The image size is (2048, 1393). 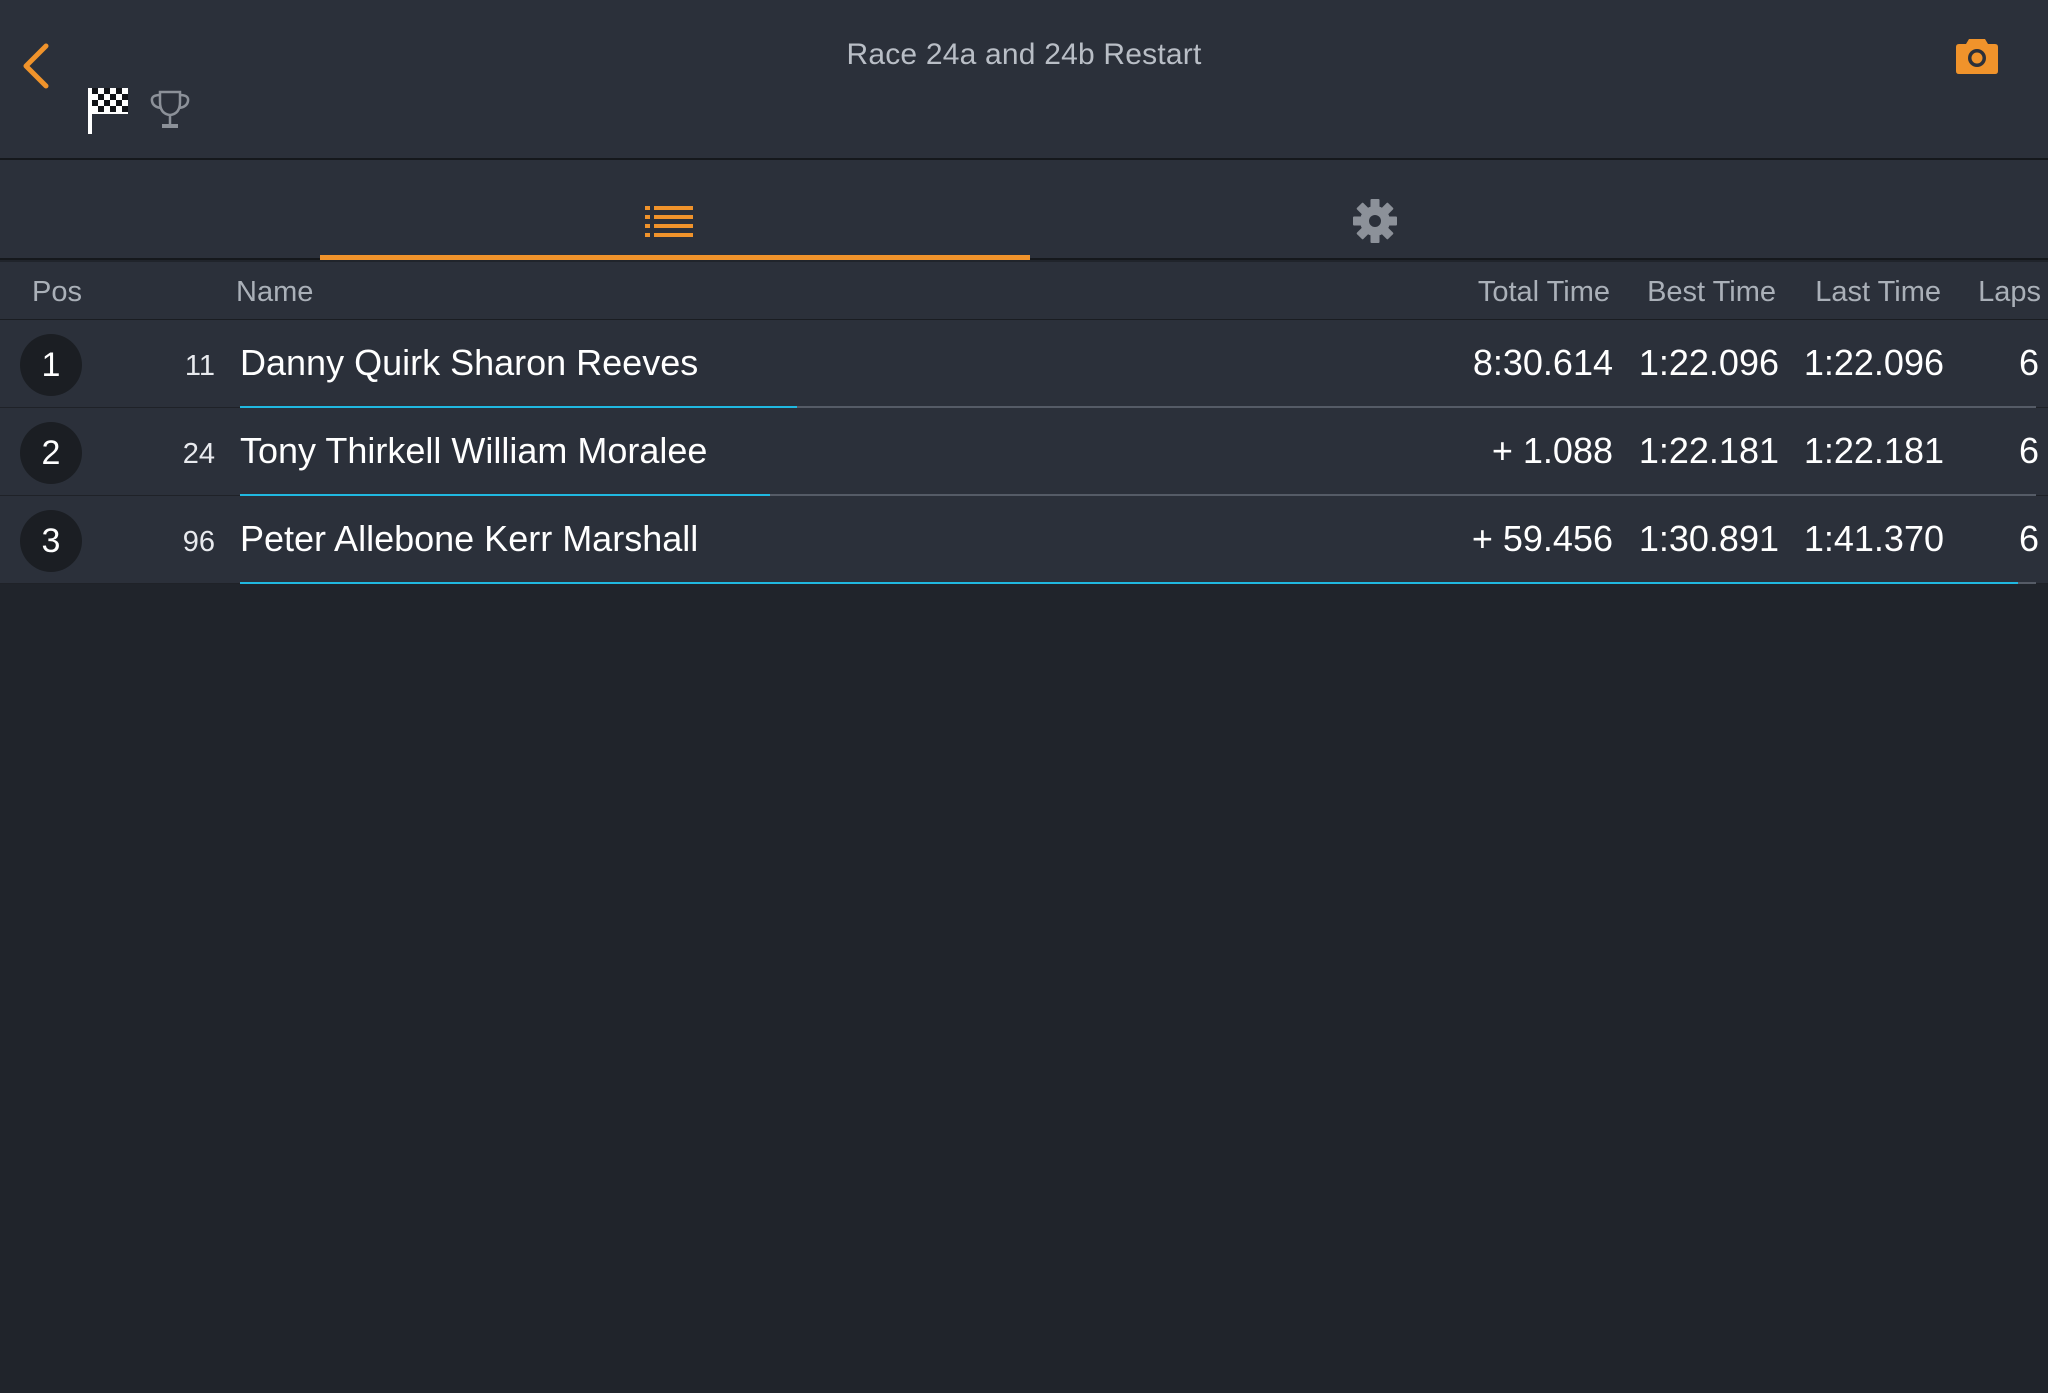 I want to click on best-time: 1:22.096, so click(x=1708, y=362).